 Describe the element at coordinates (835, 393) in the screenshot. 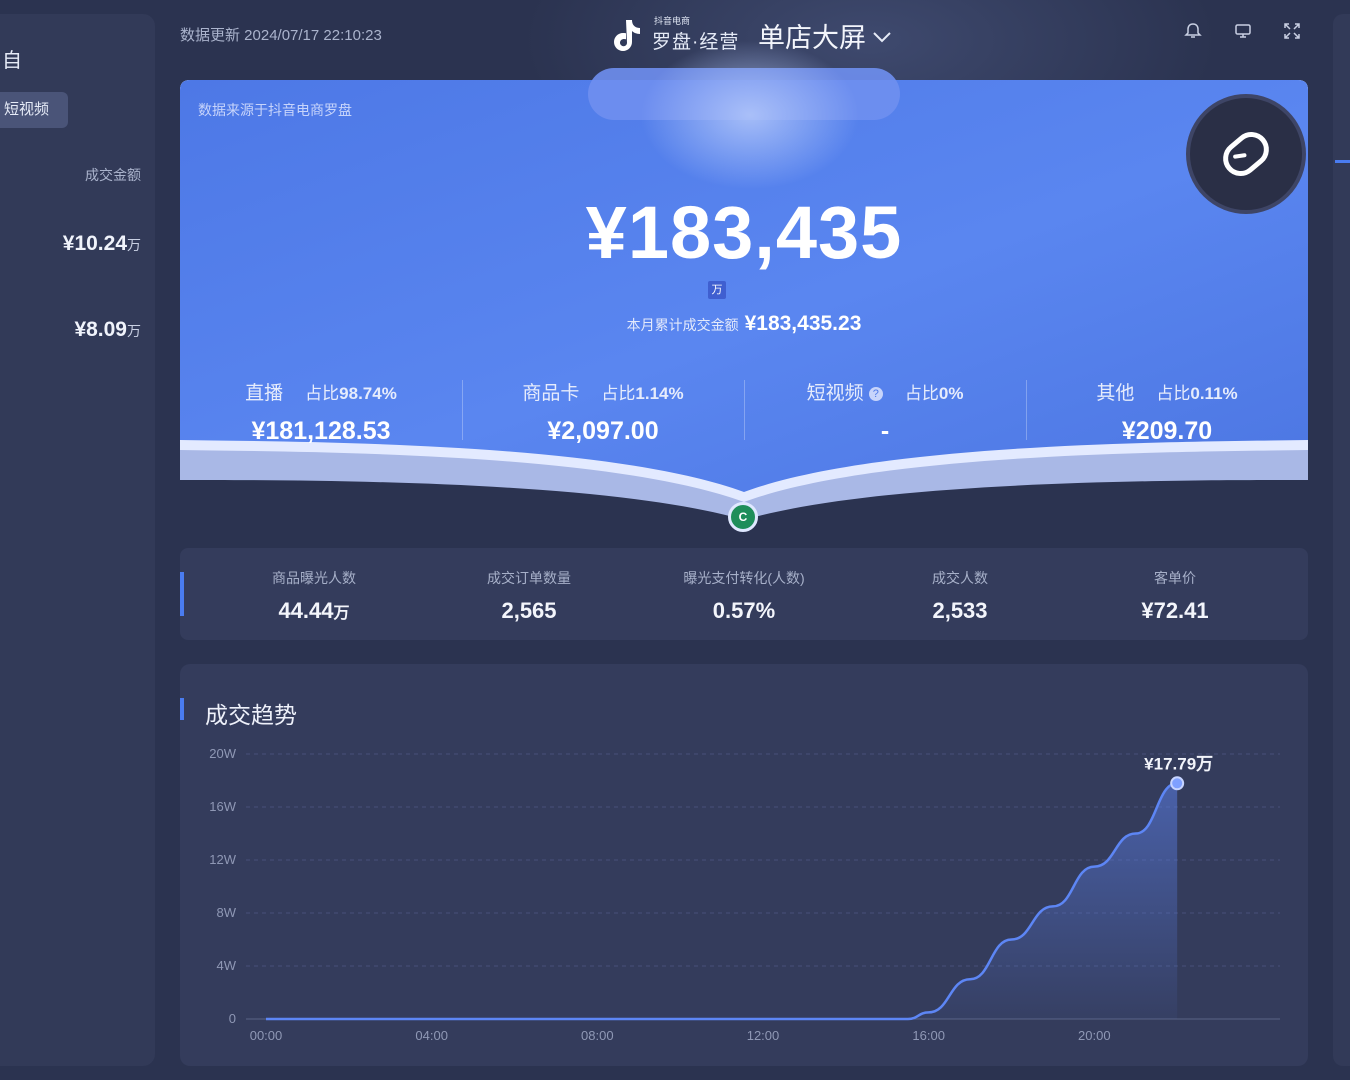

I see `channel-name: 短视频` at that location.